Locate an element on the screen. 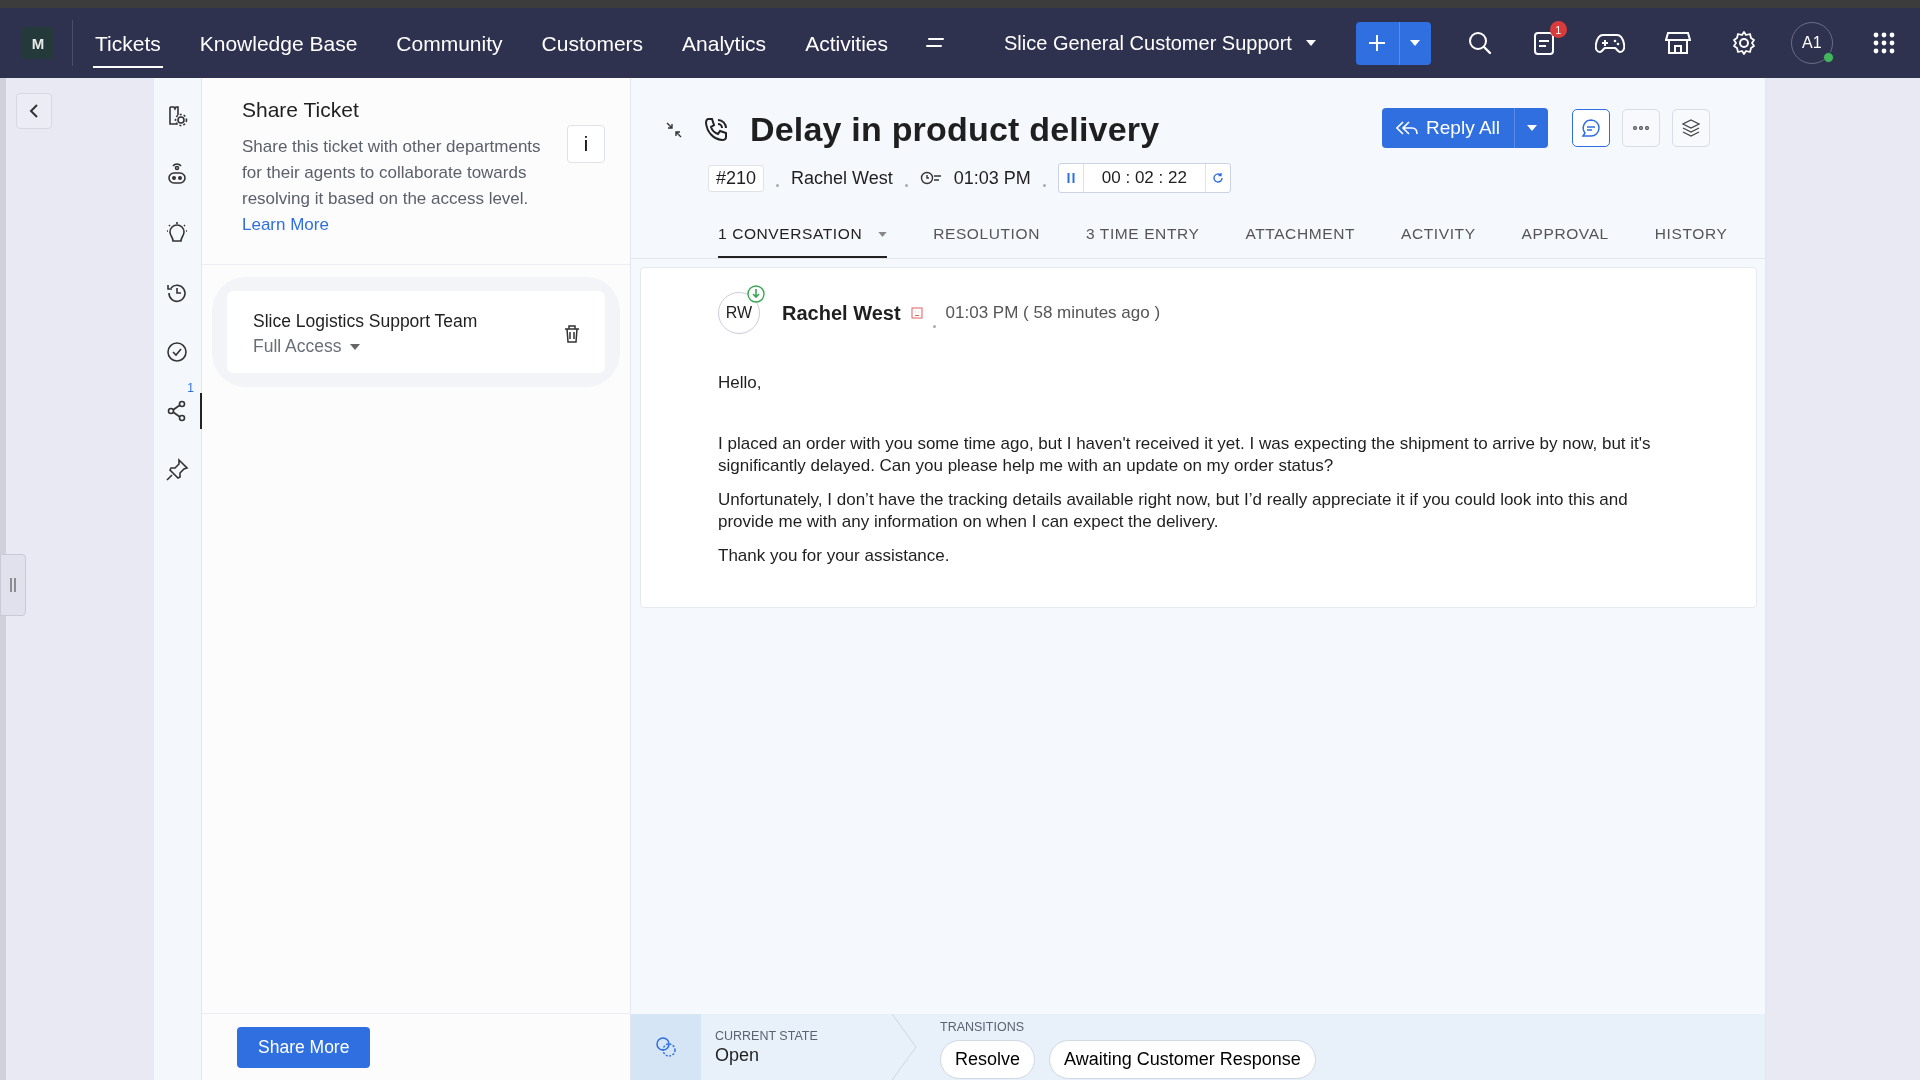 The width and height of the screenshot is (1920, 1080). clock-icon is located at coordinates (930, 178).